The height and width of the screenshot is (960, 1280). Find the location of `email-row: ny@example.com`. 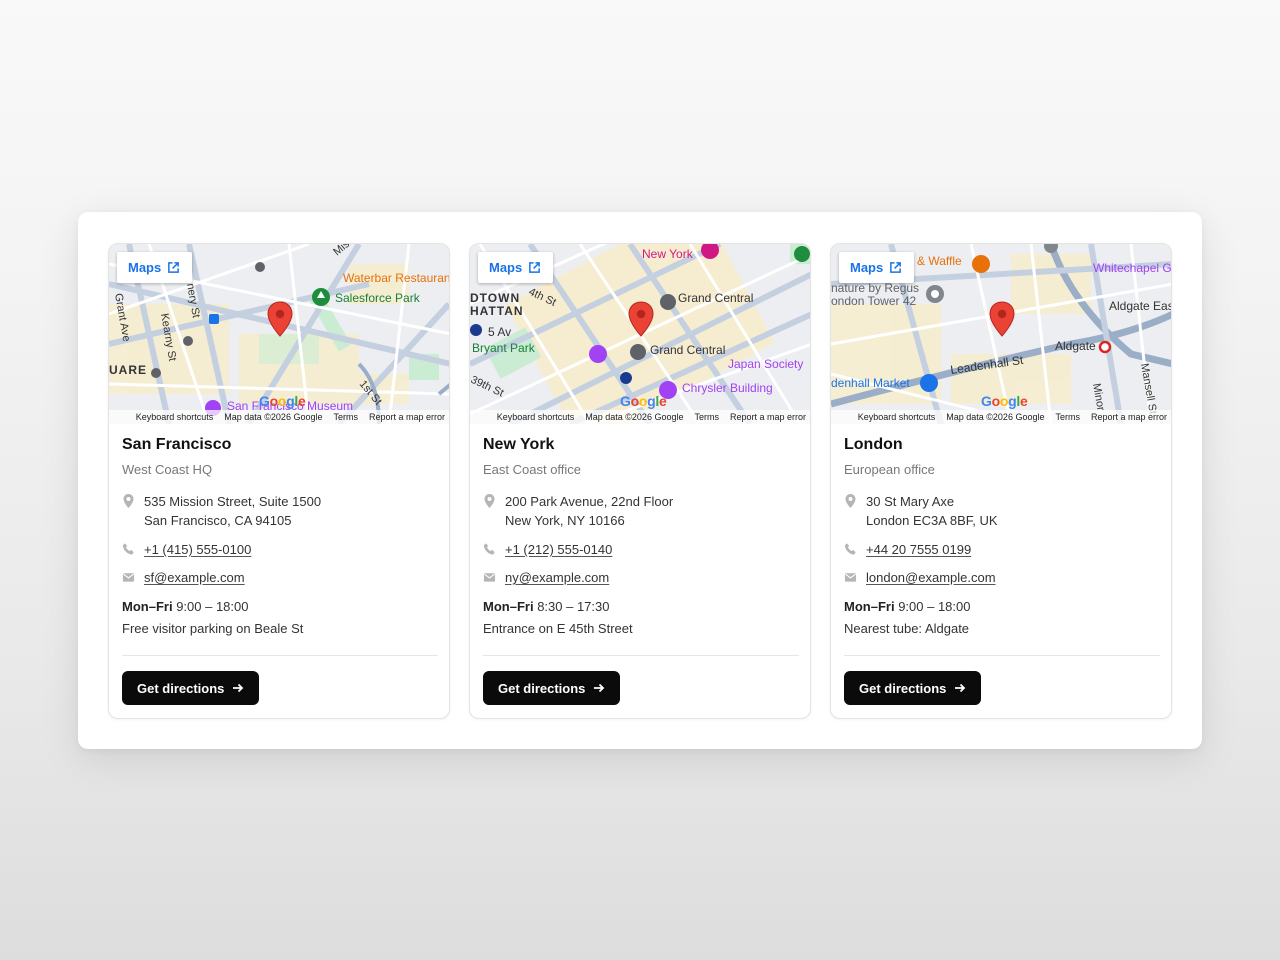

email-row: ny@example.com is located at coordinates (546, 577).